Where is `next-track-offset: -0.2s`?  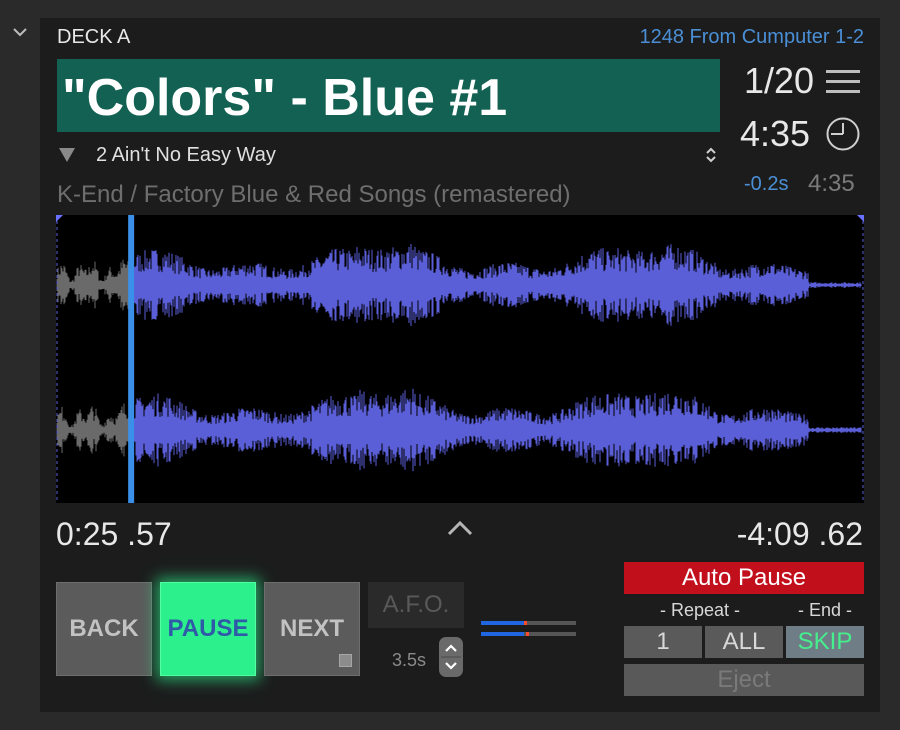 next-track-offset: -0.2s is located at coordinates (766, 184).